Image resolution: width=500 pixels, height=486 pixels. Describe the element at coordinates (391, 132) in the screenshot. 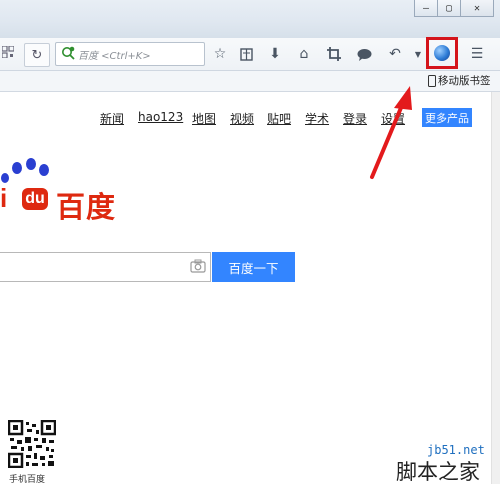

I see `annotation-arrow` at that location.